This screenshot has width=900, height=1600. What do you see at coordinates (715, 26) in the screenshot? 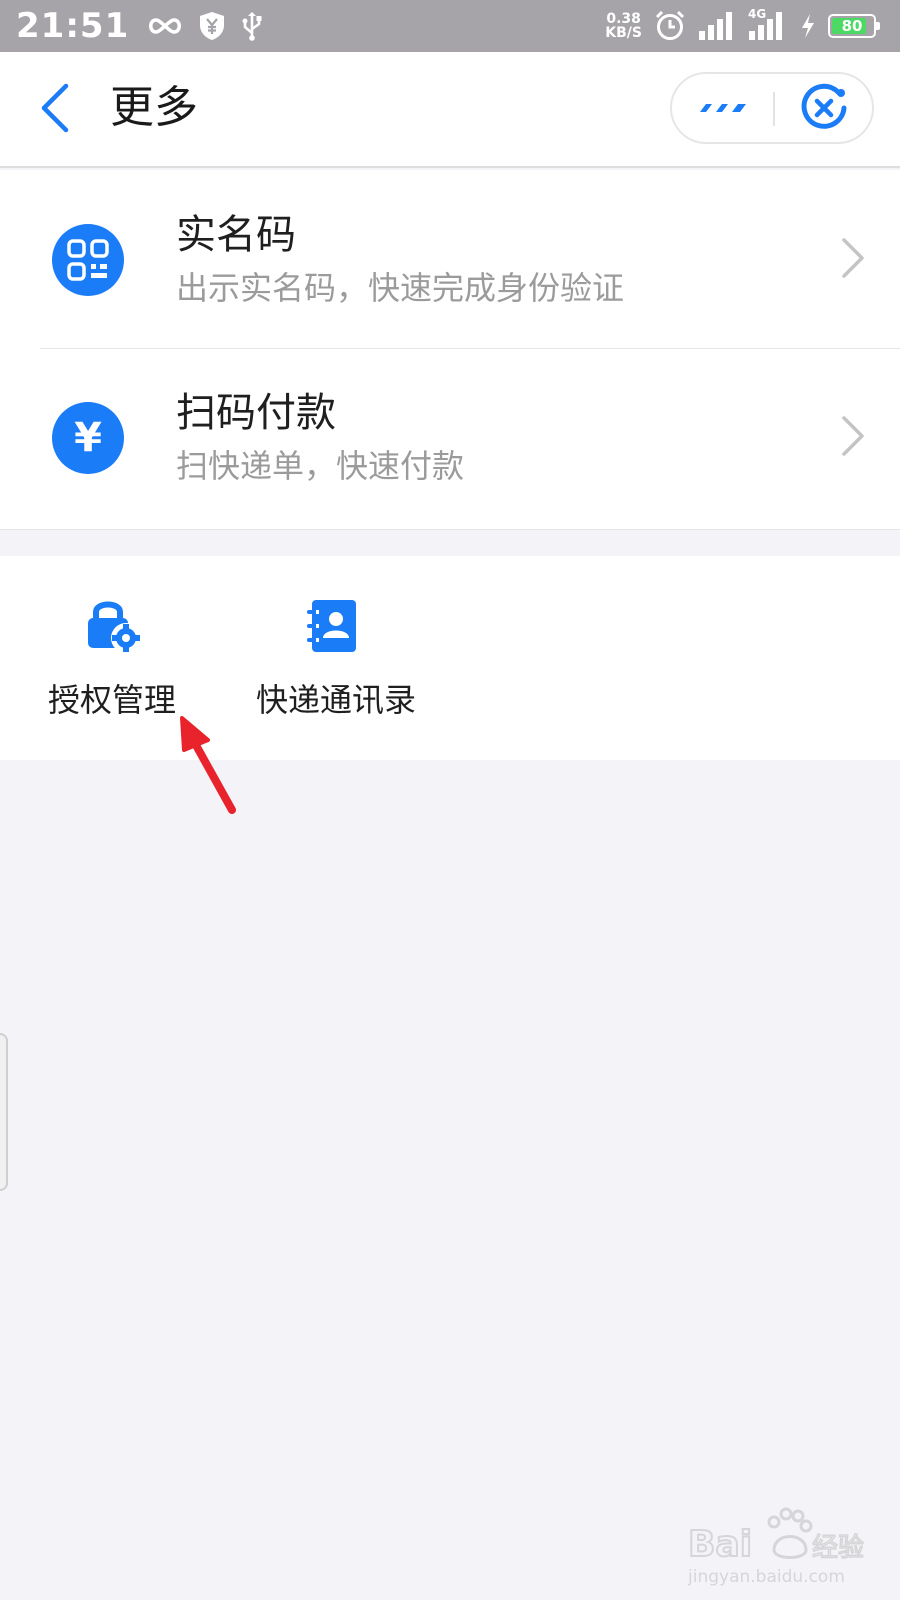
I see `signal-icon` at bounding box center [715, 26].